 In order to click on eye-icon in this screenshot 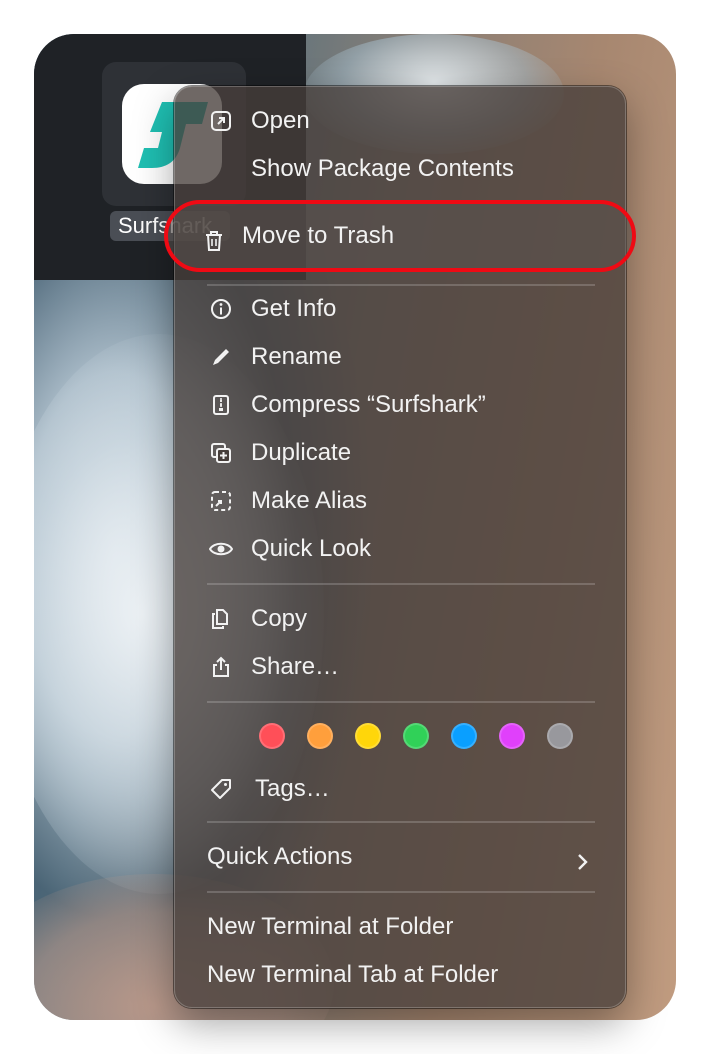, I will do `click(221, 549)`.